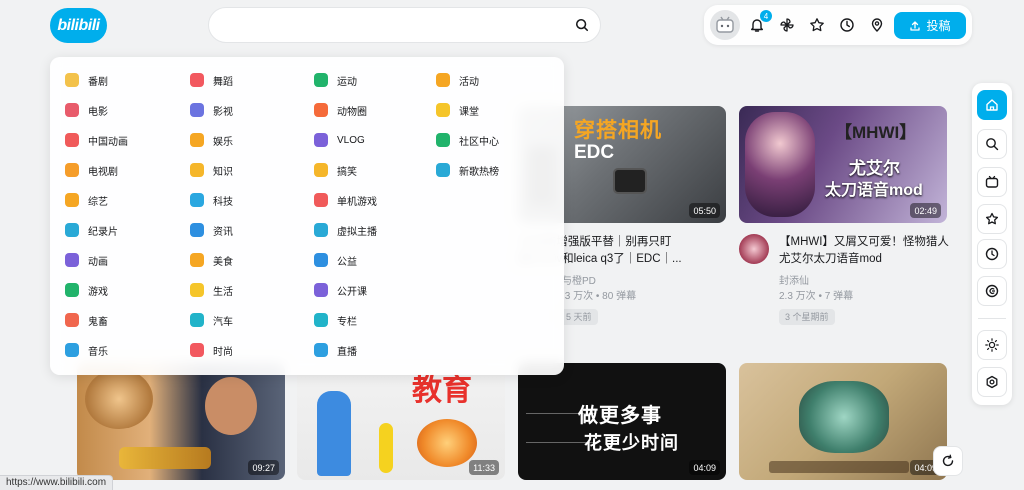  What do you see at coordinates (91, 230) in the screenshot?
I see `category-item: 纪录片` at bounding box center [91, 230].